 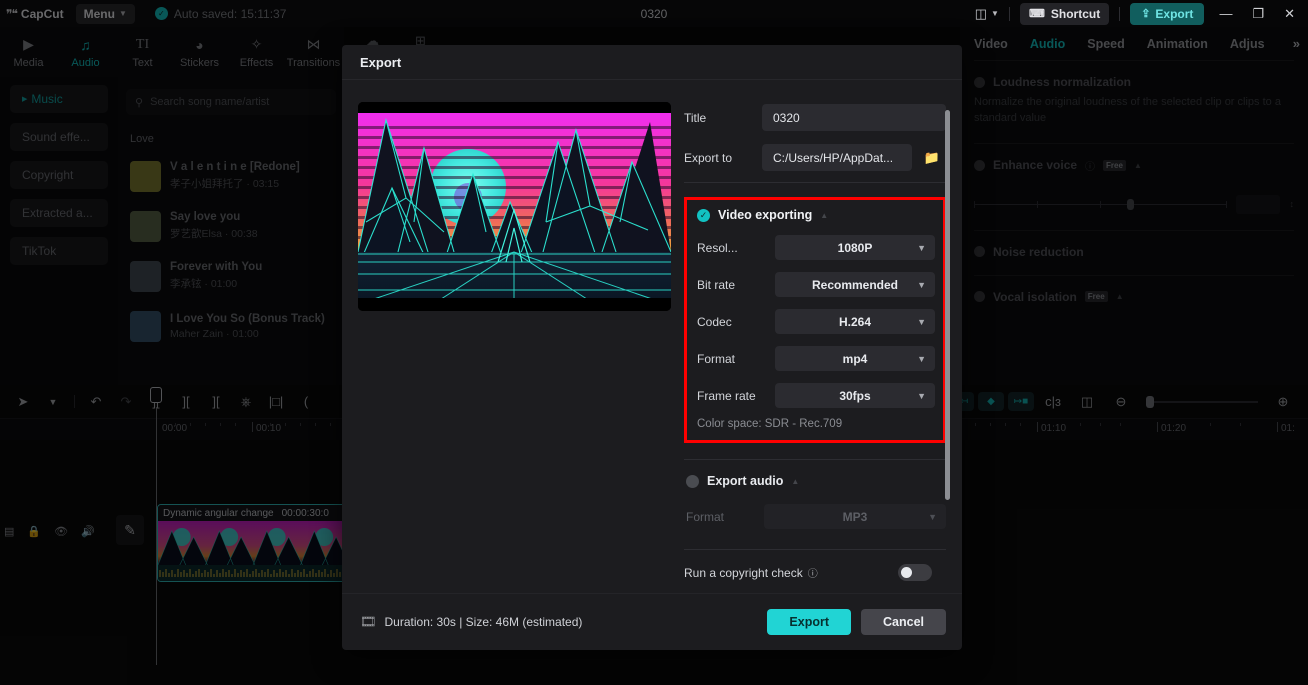 What do you see at coordinates (745, 481) in the screenshot?
I see `export-audio-title: Export audio` at bounding box center [745, 481].